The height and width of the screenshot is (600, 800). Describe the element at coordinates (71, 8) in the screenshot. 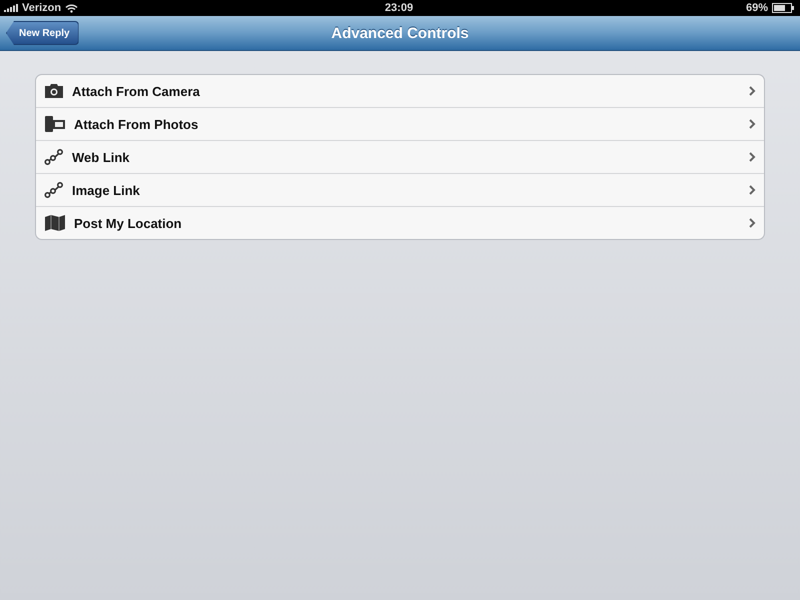

I see `wifi-icon` at that location.